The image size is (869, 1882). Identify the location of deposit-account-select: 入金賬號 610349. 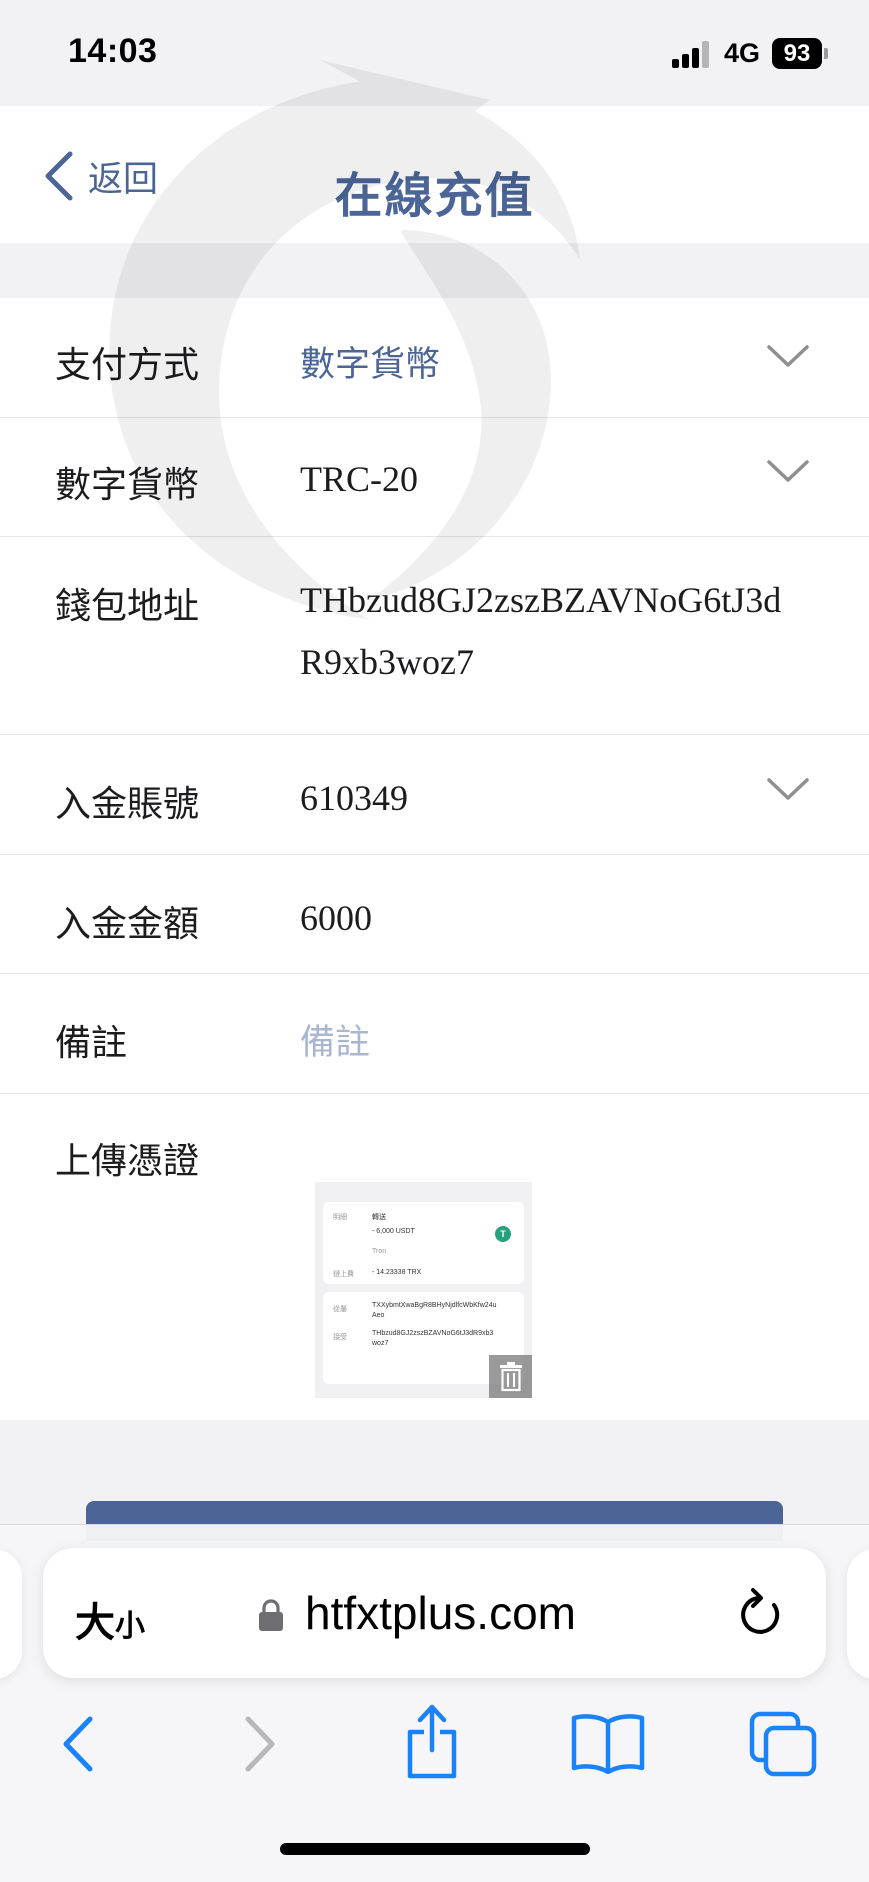
(434, 795).